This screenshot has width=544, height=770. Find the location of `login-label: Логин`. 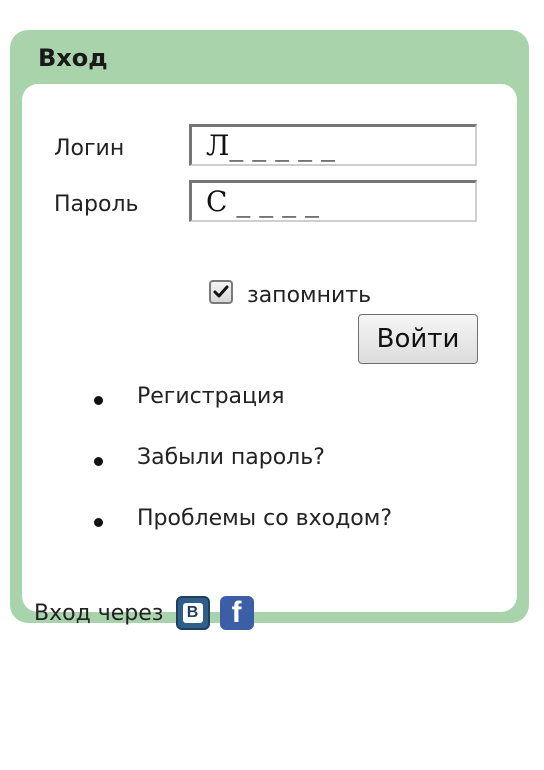

login-label: Логин is located at coordinates (89, 148).